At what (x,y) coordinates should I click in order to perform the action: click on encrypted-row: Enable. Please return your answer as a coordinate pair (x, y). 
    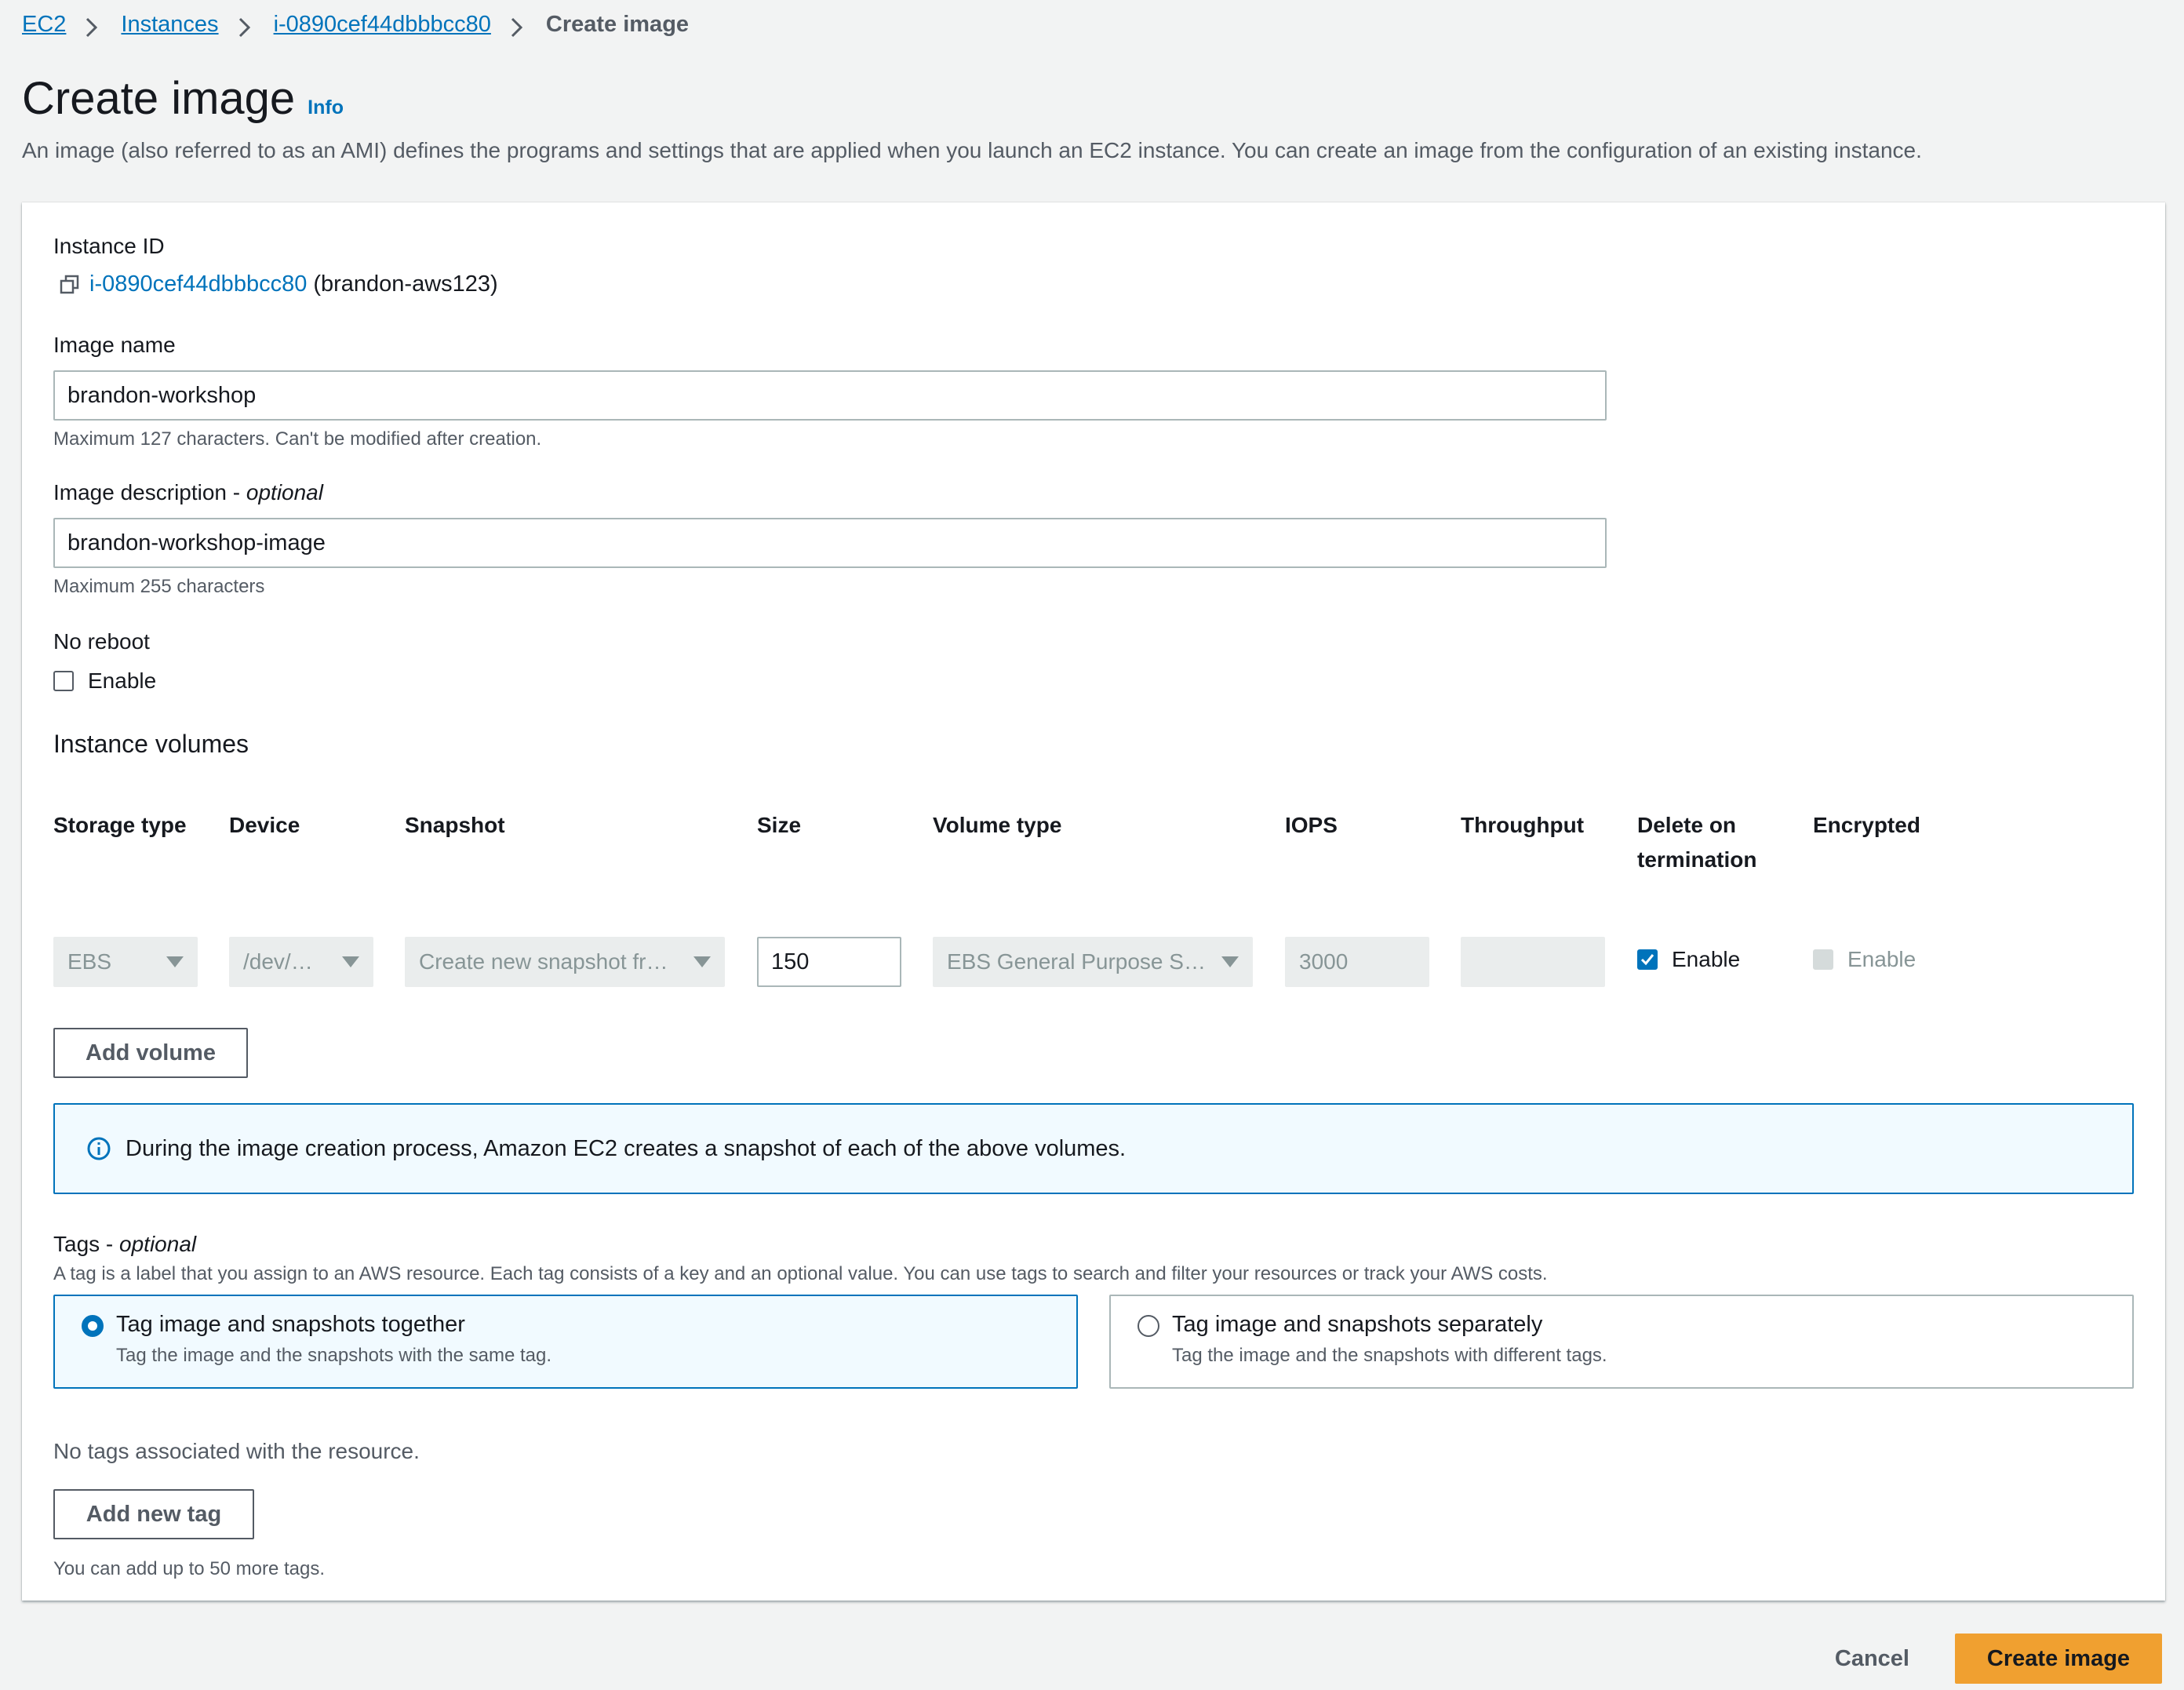
    Looking at the image, I should click on (1864, 959).